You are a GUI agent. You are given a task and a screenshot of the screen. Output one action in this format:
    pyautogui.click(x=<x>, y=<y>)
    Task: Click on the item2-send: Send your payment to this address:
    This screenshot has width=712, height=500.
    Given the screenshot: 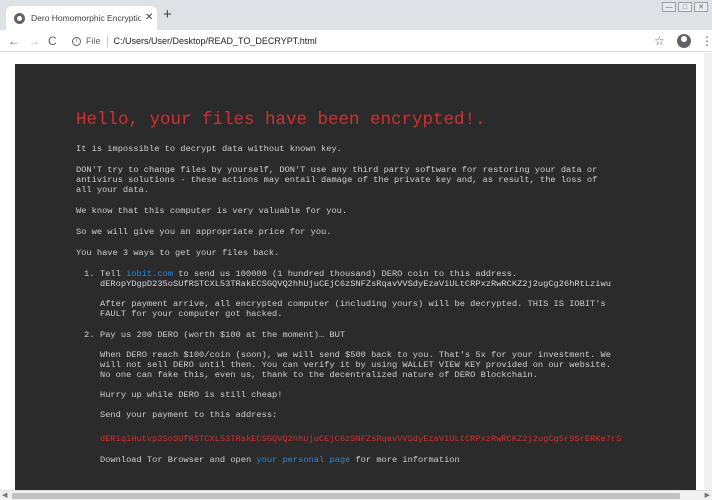 What is the action you would take?
    pyautogui.click(x=189, y=415)
    